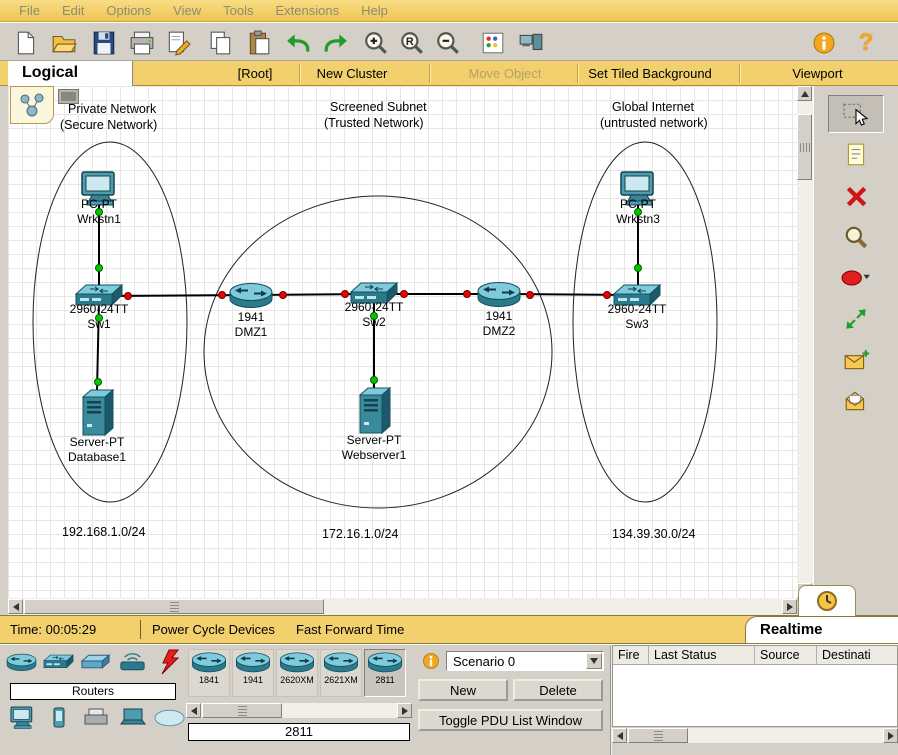  I want to click on place-note-button, so click(856, 155).